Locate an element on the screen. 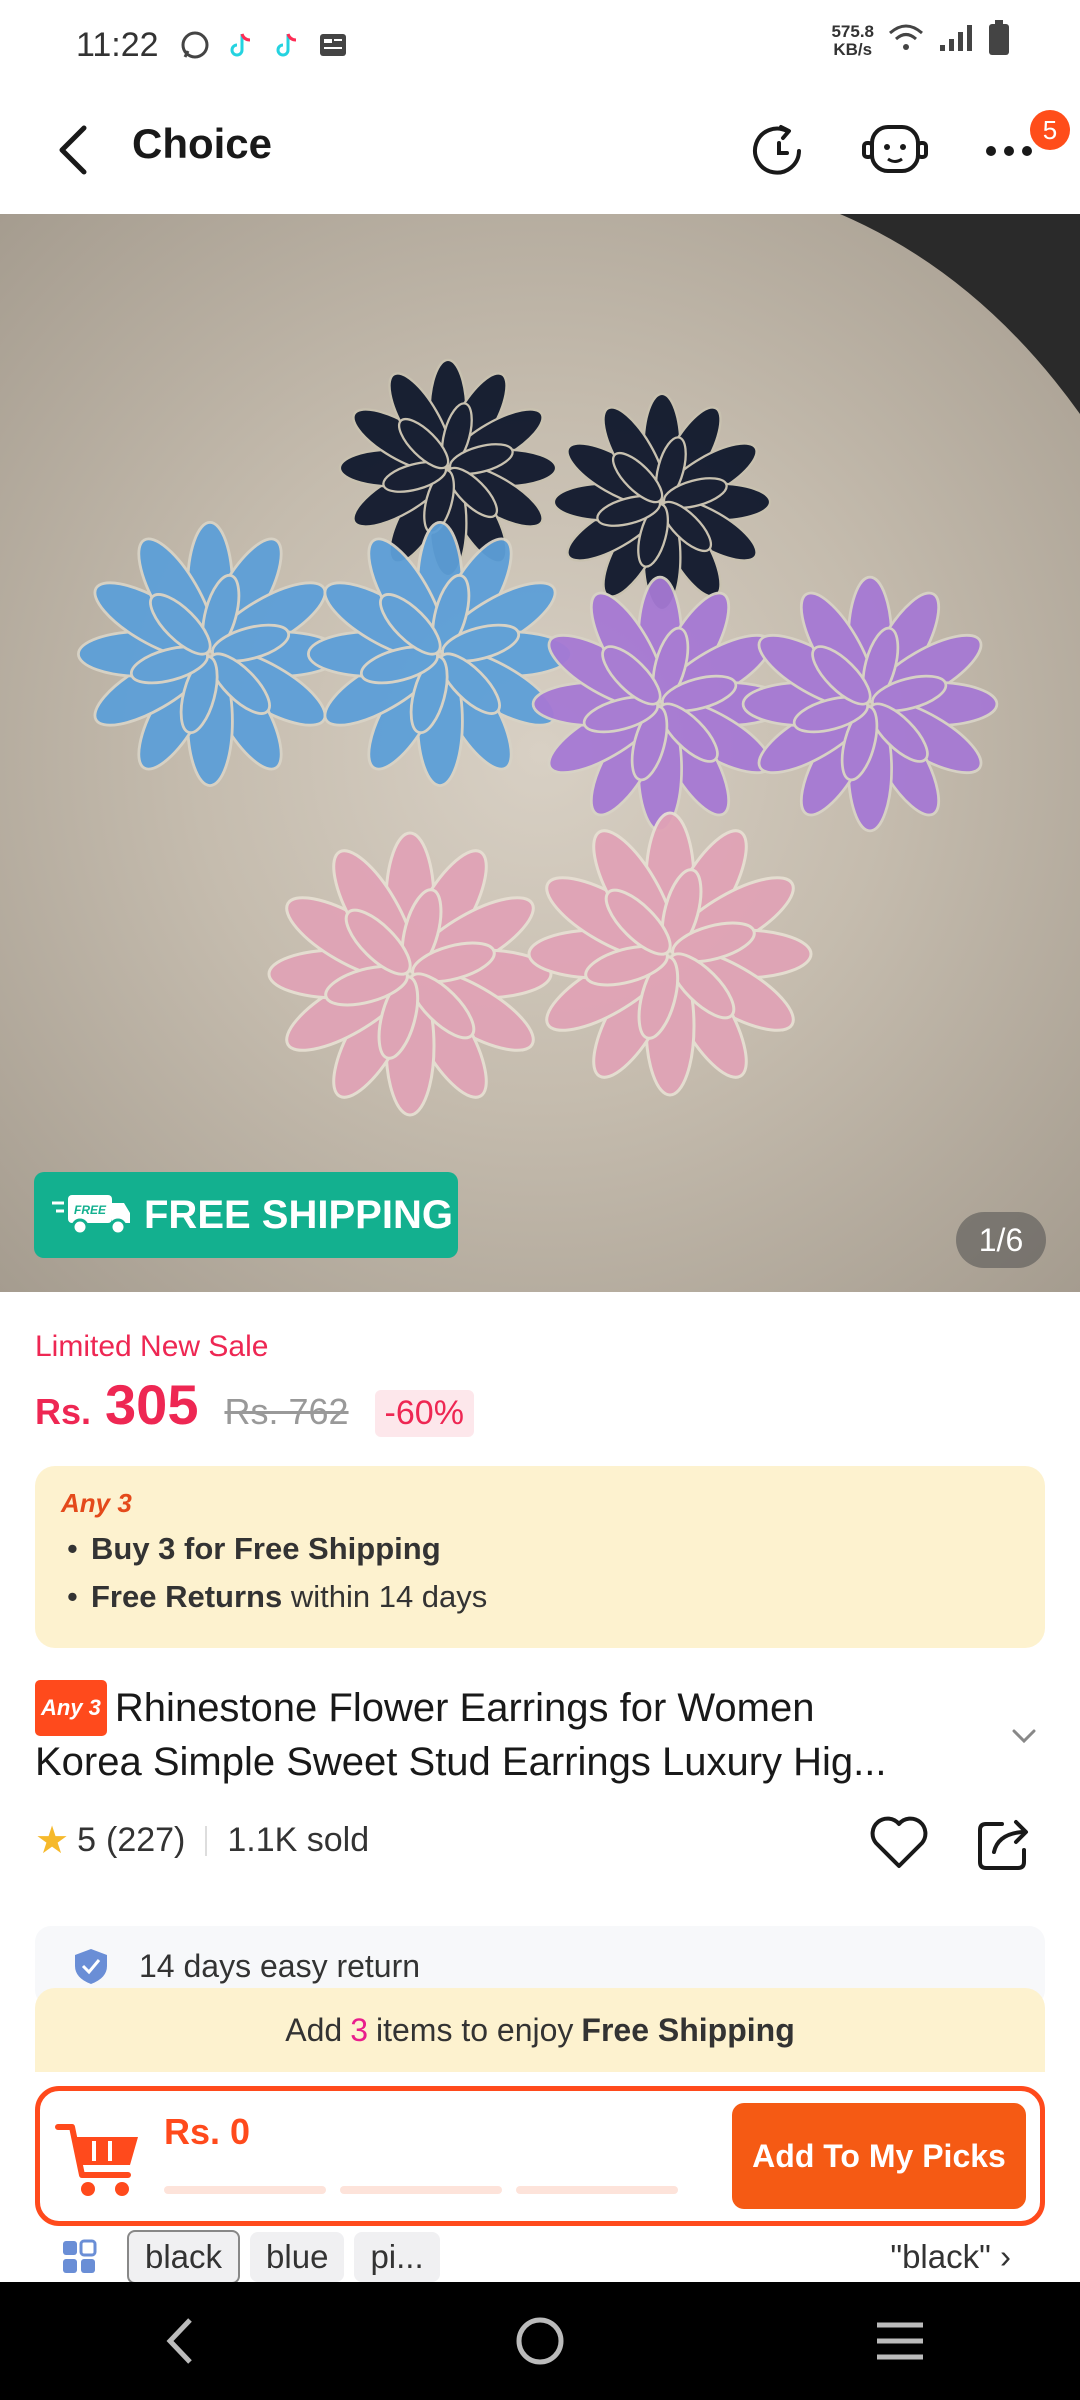 The height and width of the screenshot is (2400, 1080). selected-sku: "black" › is located at coordinates (950, 2257).